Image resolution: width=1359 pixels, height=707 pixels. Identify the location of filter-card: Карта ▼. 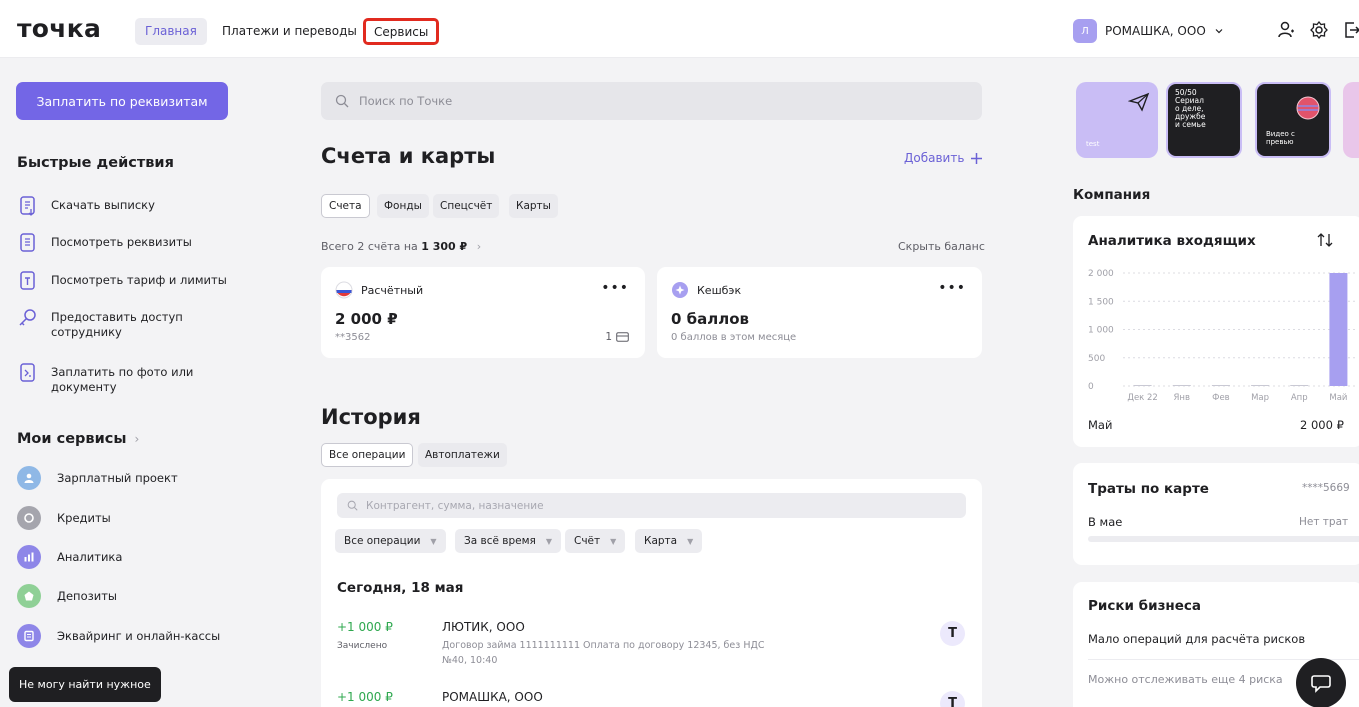
(669, 541).